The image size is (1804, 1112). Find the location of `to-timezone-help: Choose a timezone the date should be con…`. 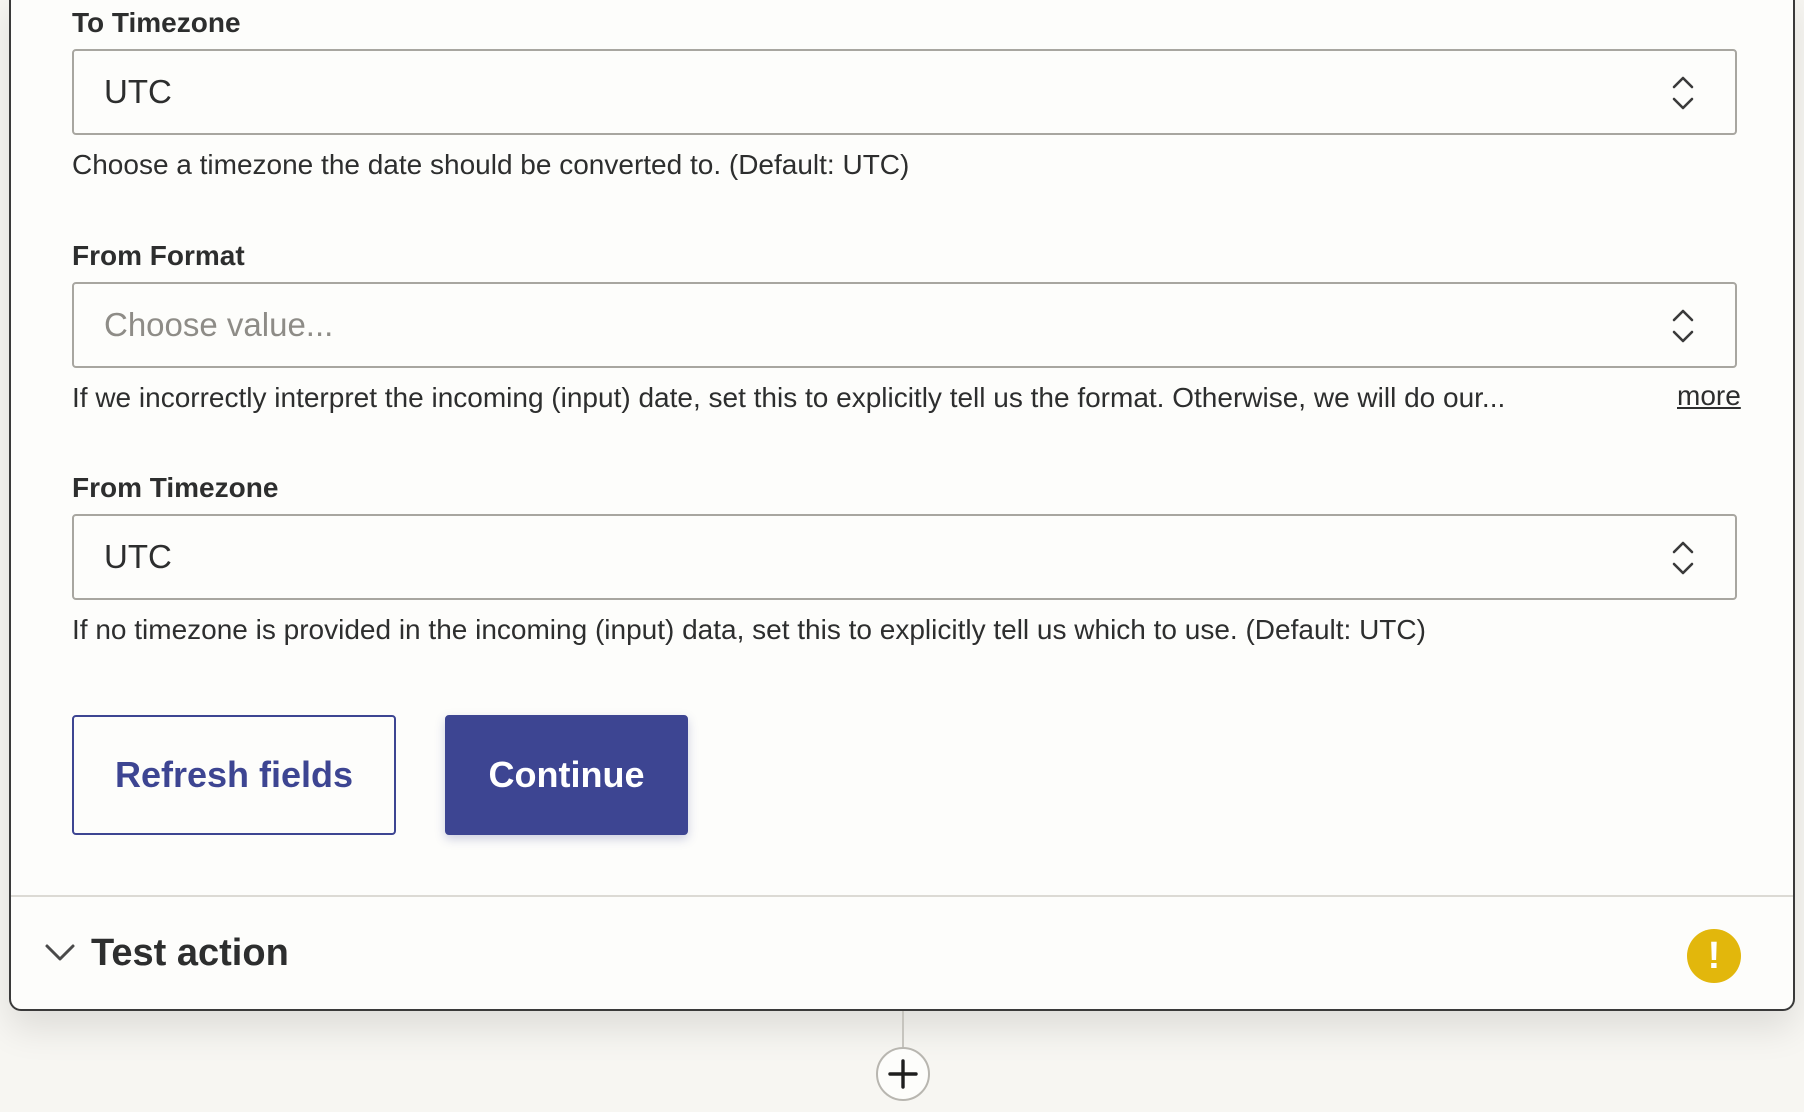

to-timezone-help: Choose a timezone the date should be con… is located at coordinates (491, 164).